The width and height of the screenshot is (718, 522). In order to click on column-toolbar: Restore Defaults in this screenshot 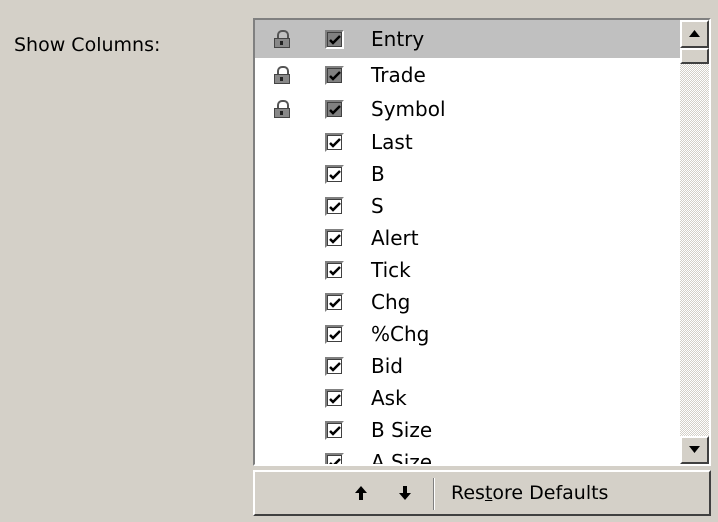, I will do `click(482, 493)`.